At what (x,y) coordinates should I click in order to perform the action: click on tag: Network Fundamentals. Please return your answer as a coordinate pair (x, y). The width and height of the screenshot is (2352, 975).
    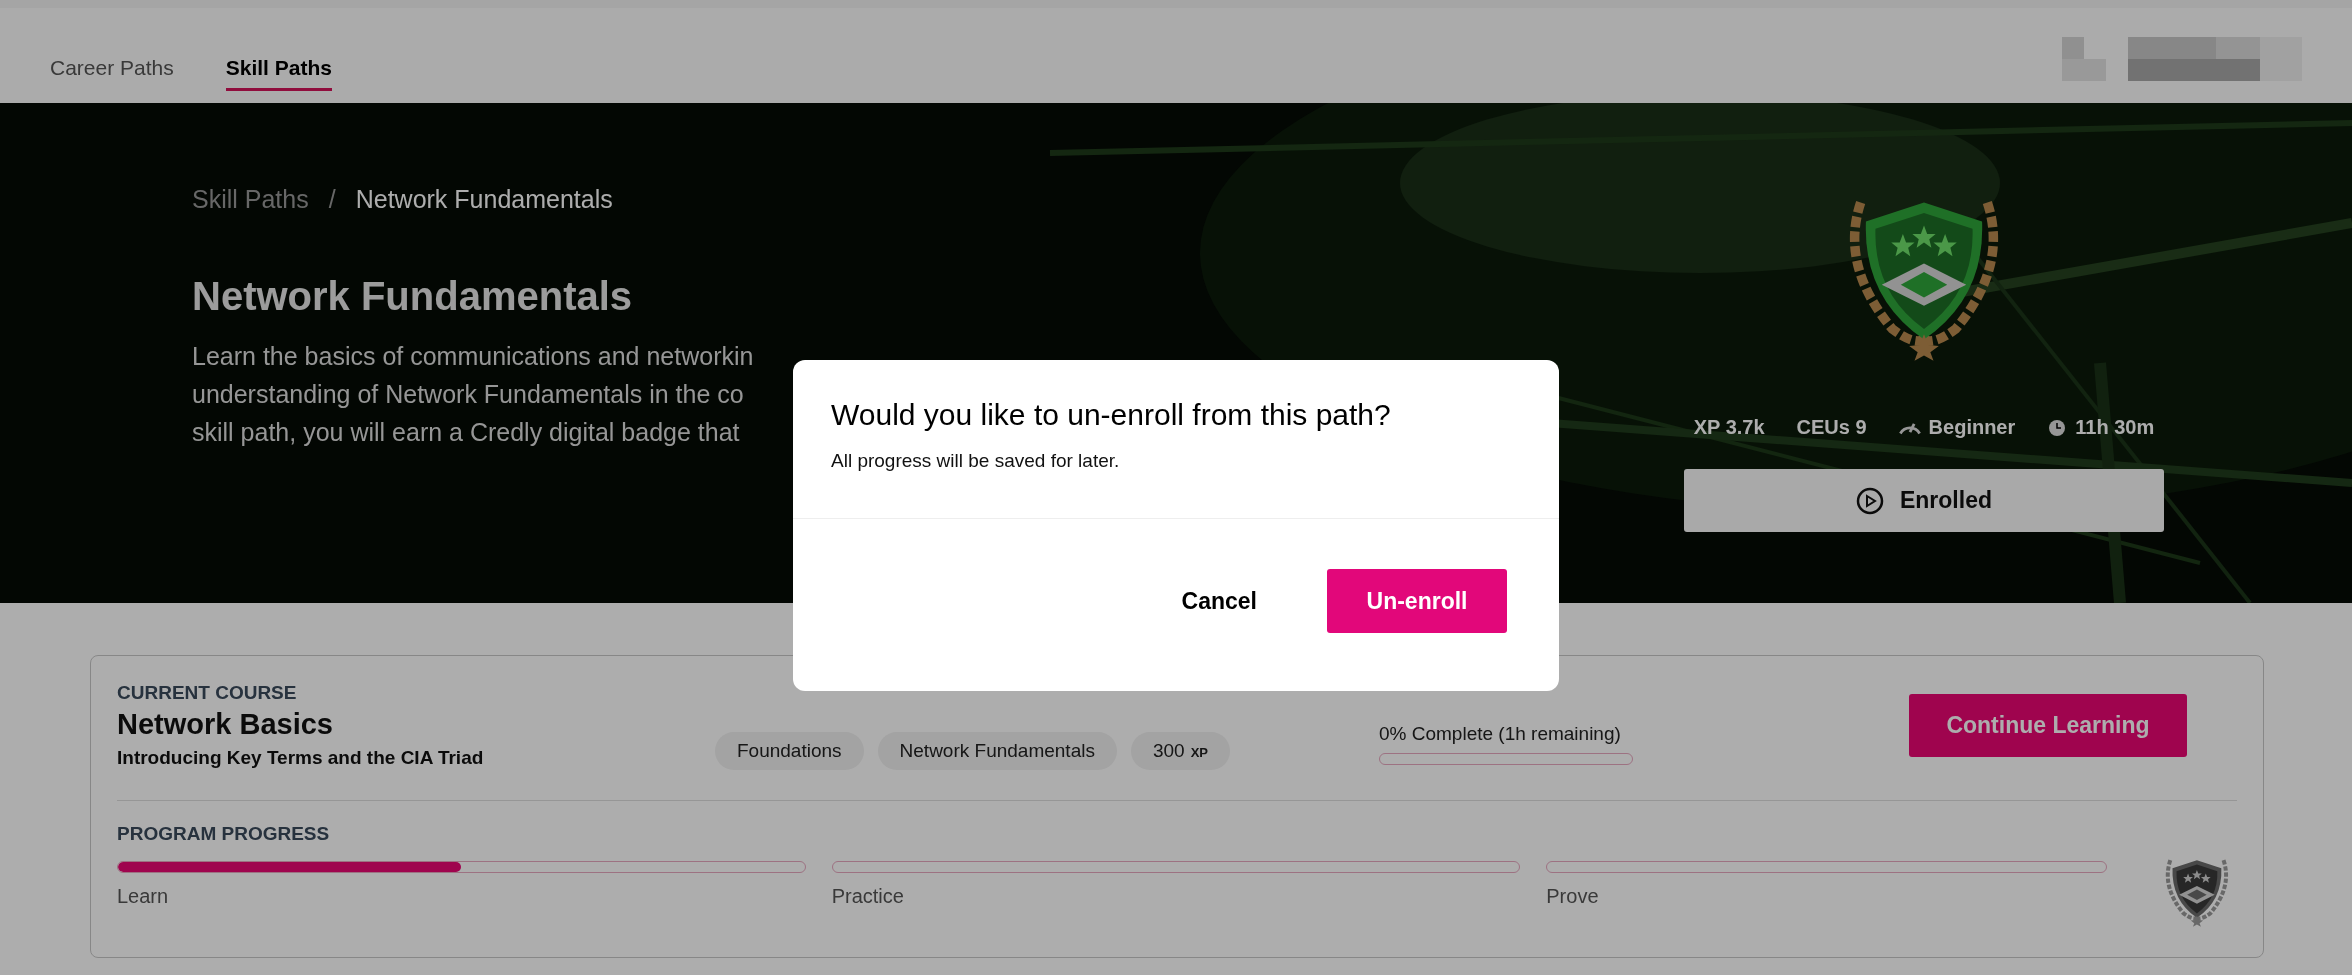
    Looking at the image, I should click on (997, 751).